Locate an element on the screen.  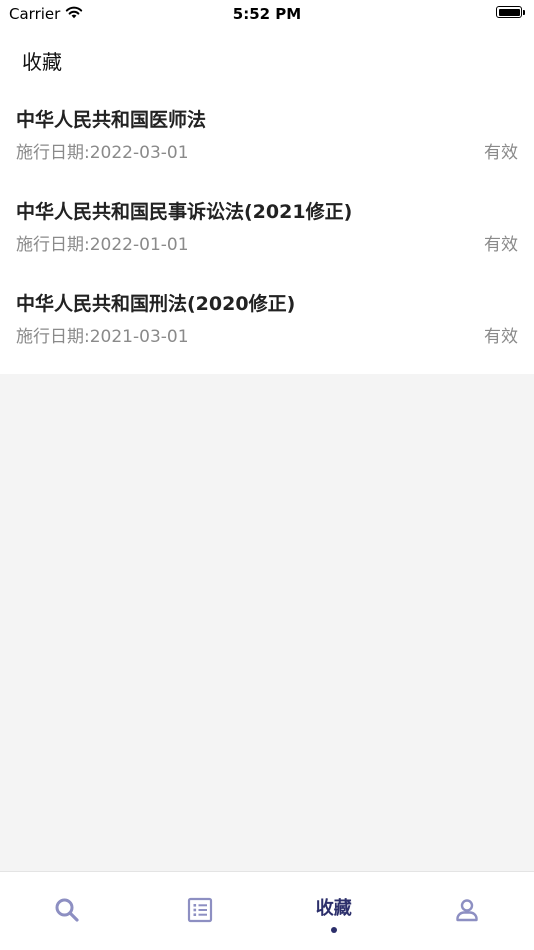
list-item: 中华人民共和国医师法 施行日期:2022-03-01 有效 is located at coordinates (267, 136).